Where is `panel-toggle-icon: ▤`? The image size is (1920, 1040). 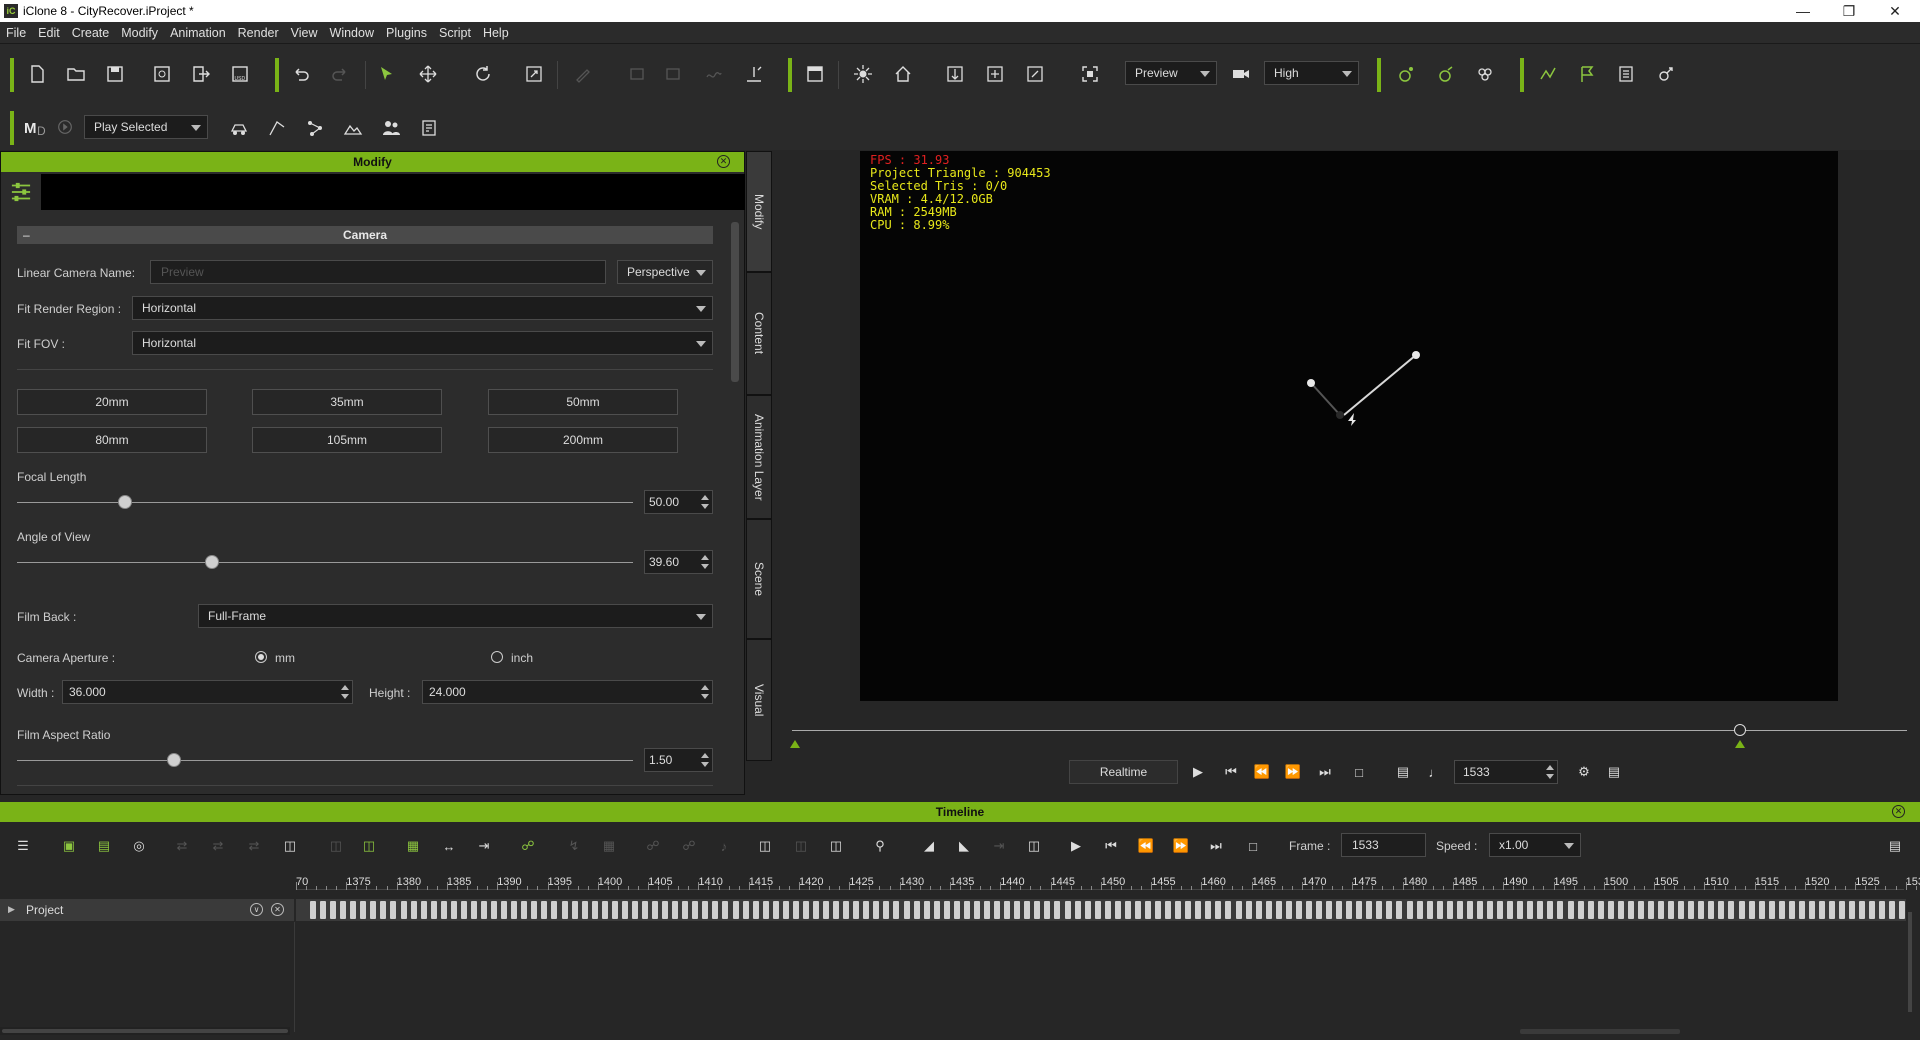 panel-toggle-icon: ▤ is located at coordinates (1614, 772).